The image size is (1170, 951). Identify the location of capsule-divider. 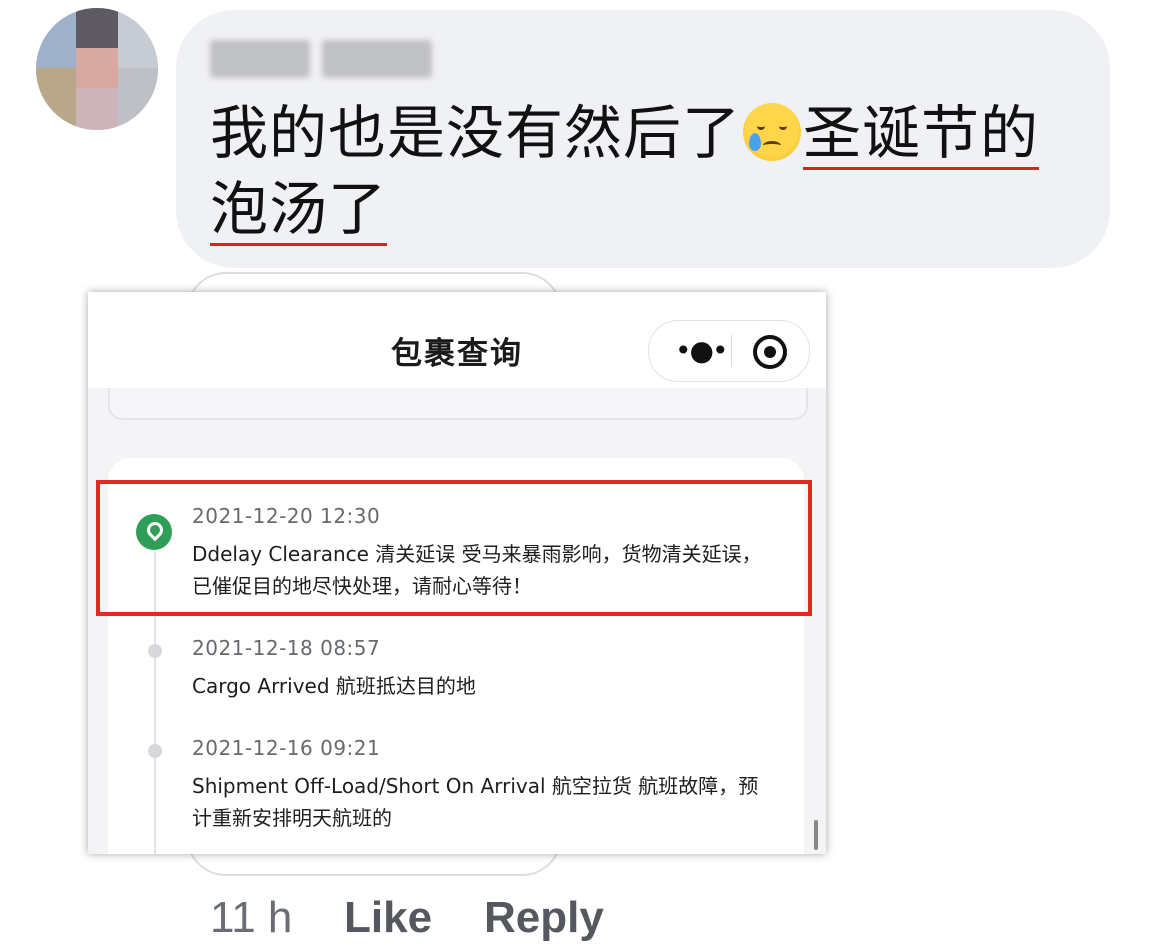
(731, 351).